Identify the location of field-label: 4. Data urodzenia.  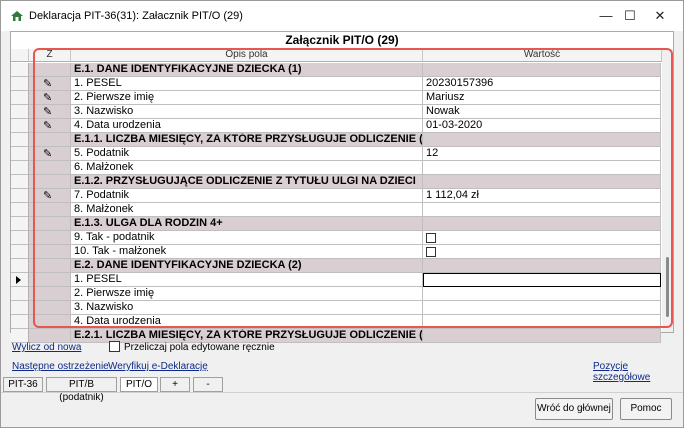
(247, 126).